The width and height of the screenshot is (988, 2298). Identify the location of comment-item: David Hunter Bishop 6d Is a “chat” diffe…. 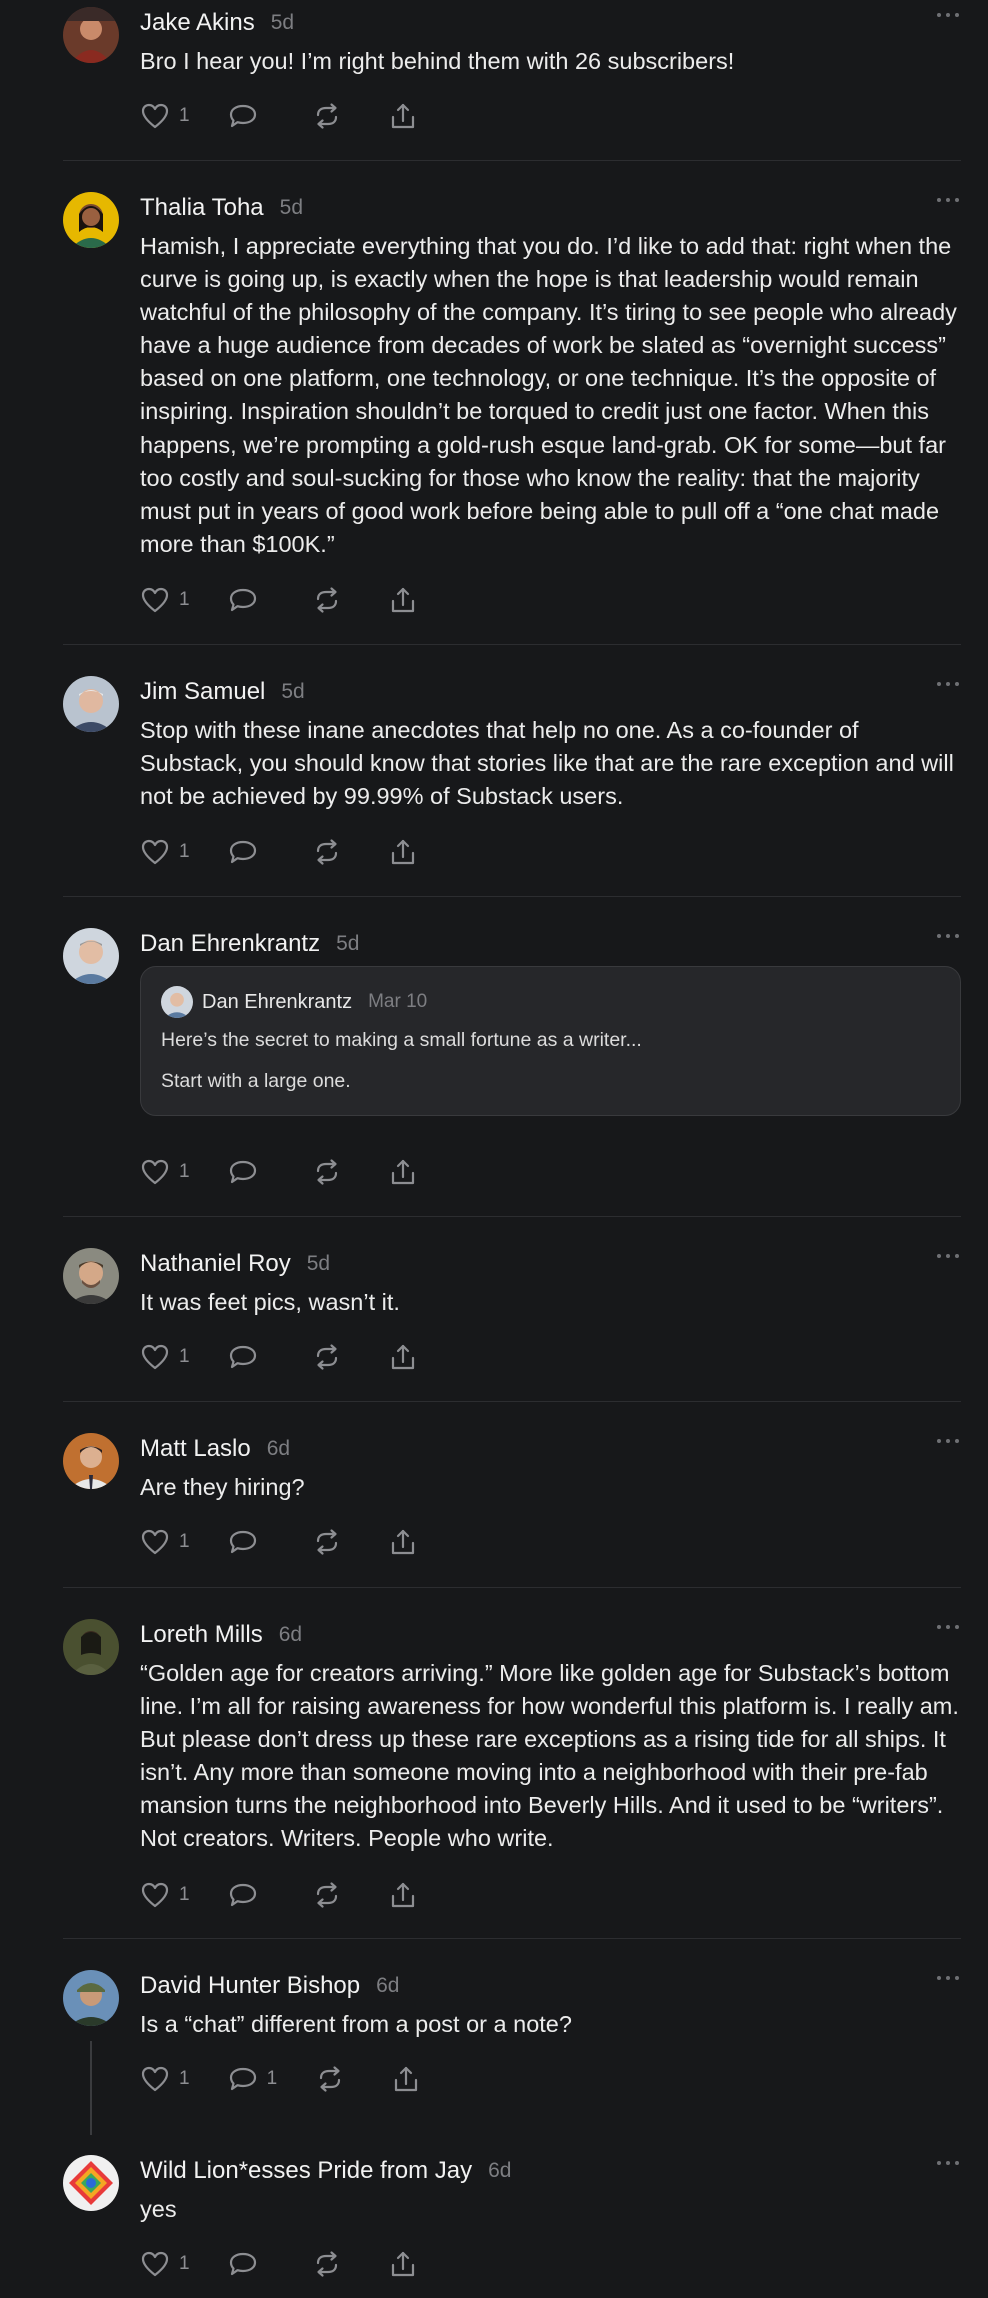
(512, 2053).